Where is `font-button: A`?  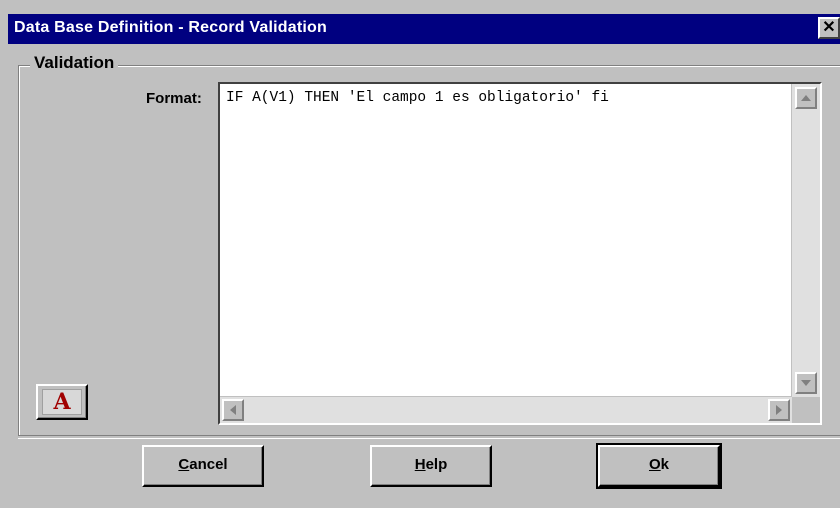
font-button: A is located at coordinates (62, 402).